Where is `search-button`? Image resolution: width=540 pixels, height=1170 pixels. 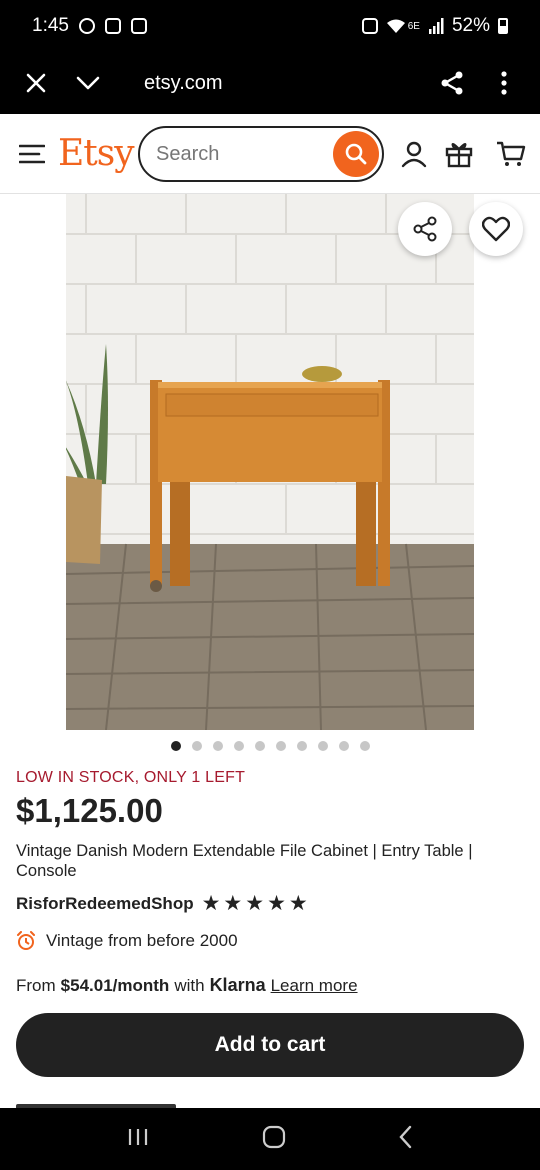
search-button is located at coordinates (356, 154).